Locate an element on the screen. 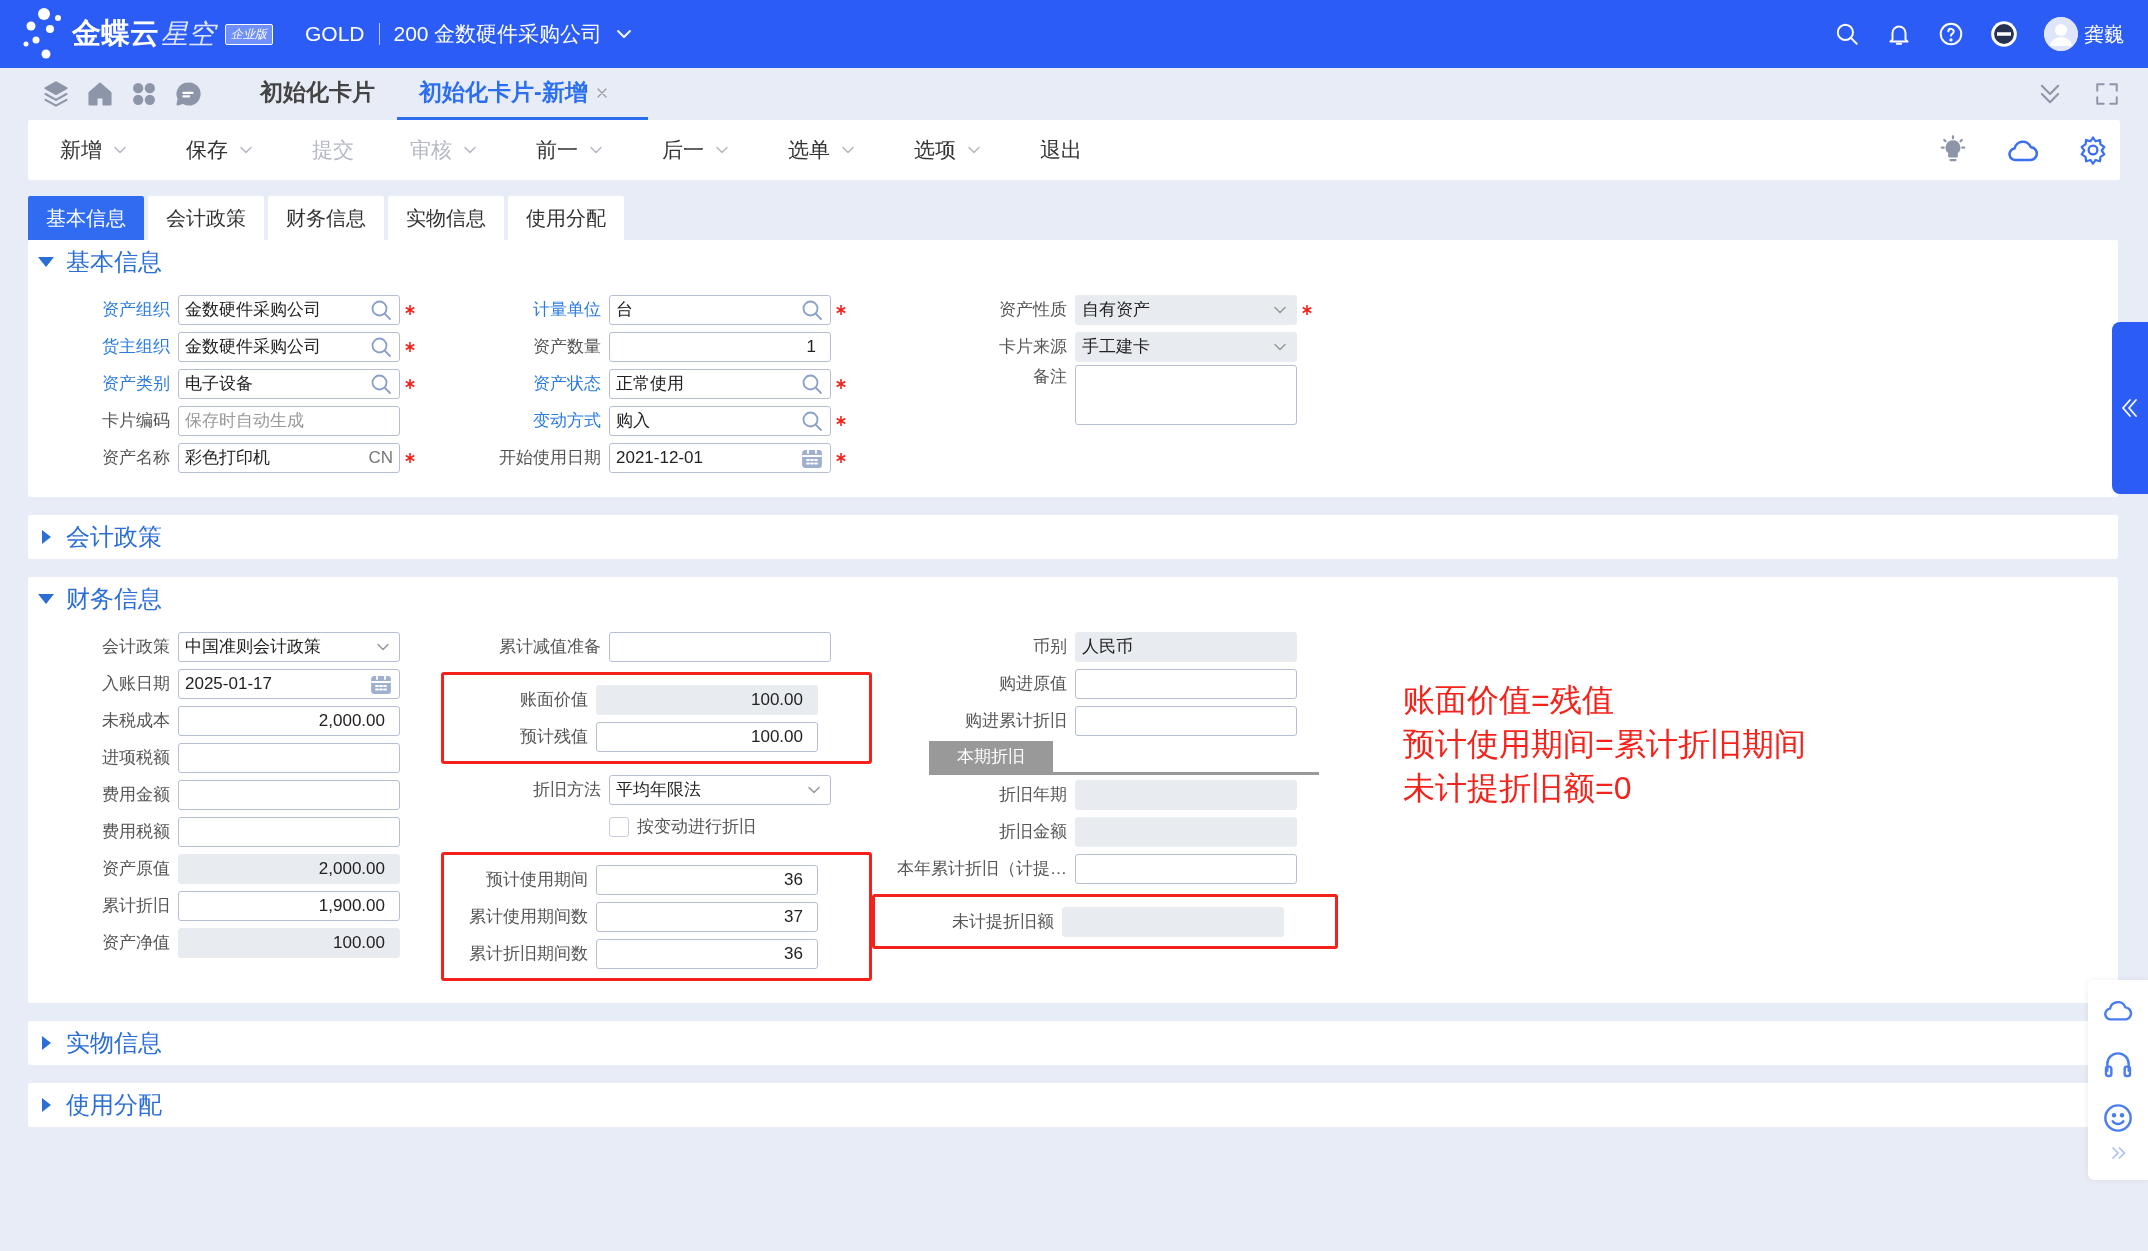 This screenshot has height=1251, width=2148. field-link: 计量单位 is located at coordinates (526, 309).